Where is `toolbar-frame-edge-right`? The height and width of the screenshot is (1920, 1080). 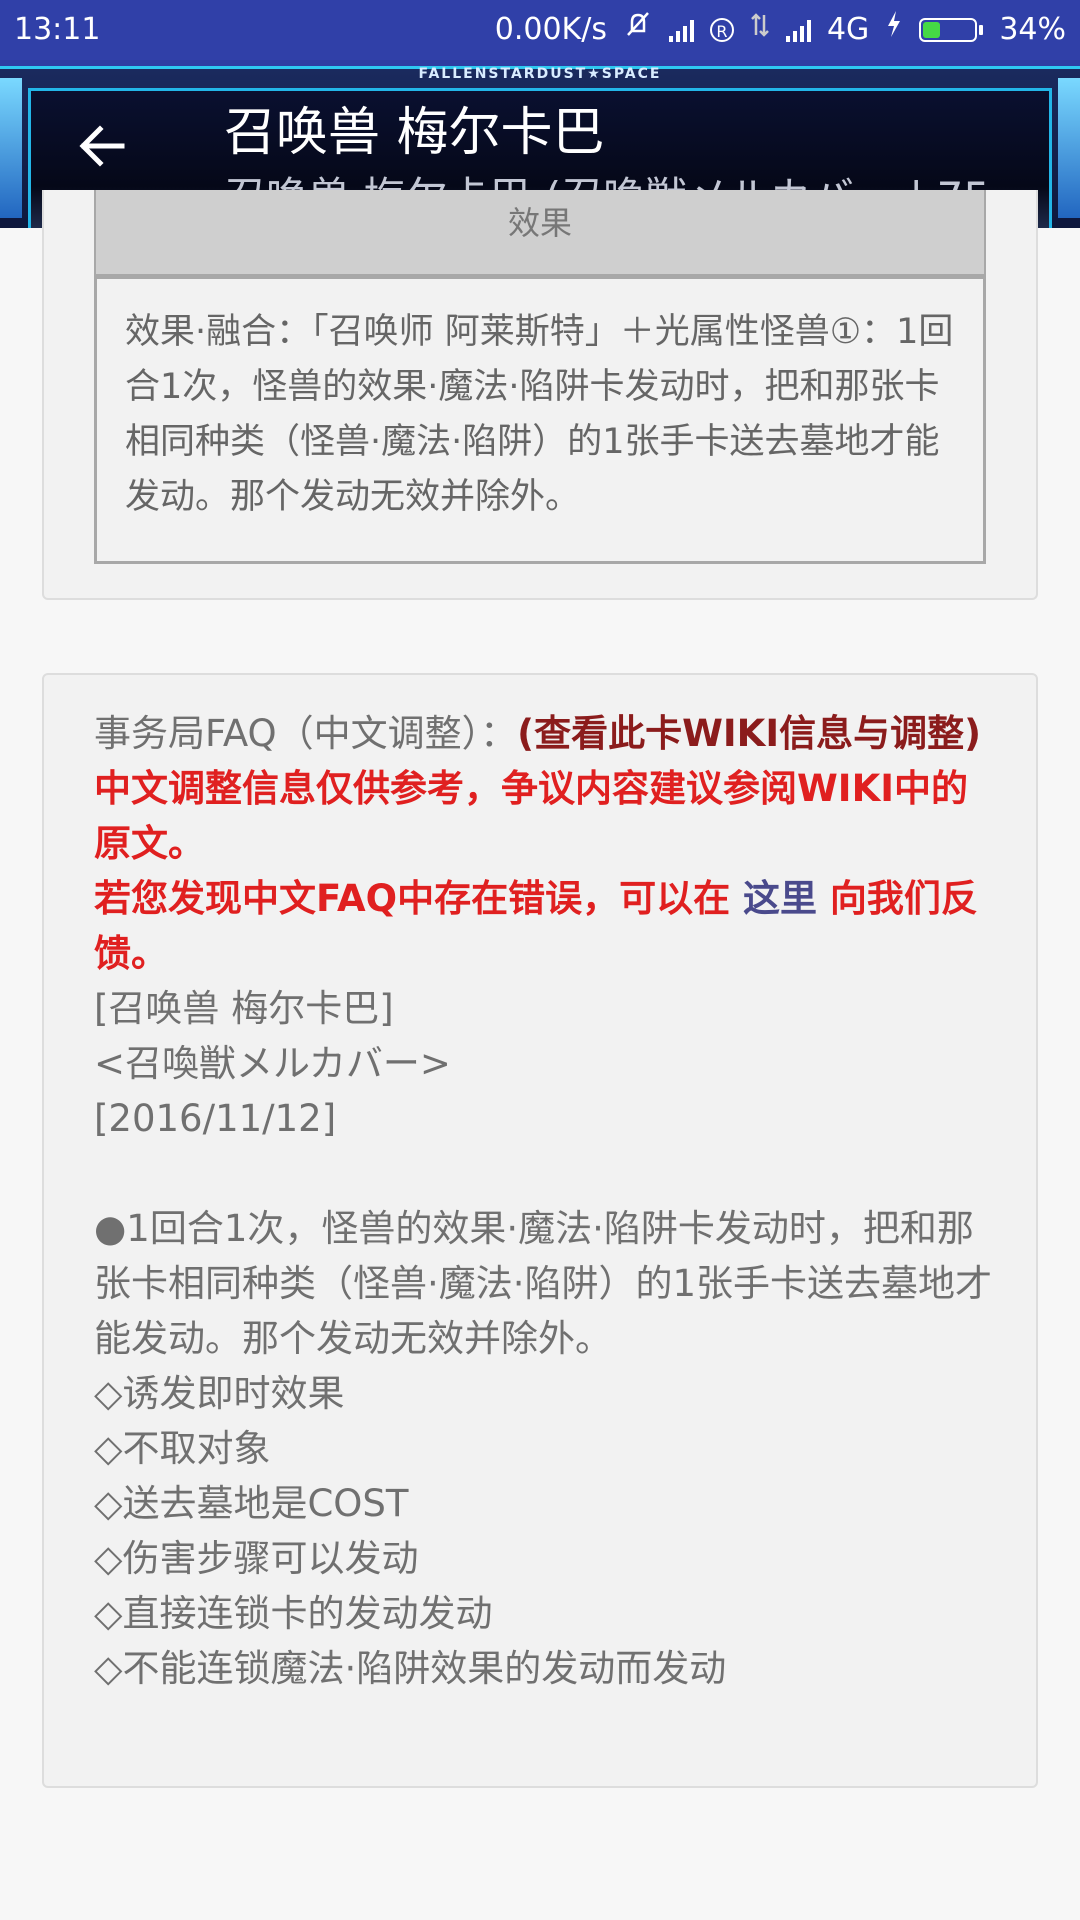 toolbar-frame-edge-right is located at coordinates (1069, 148).